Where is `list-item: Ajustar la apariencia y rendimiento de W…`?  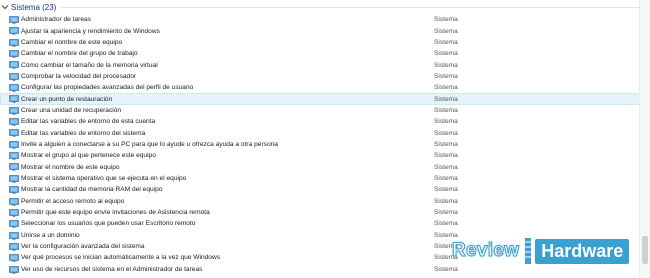
list-item: Ajustar la apariencia y rendimiento de W… is located at coordinates (320, 30).